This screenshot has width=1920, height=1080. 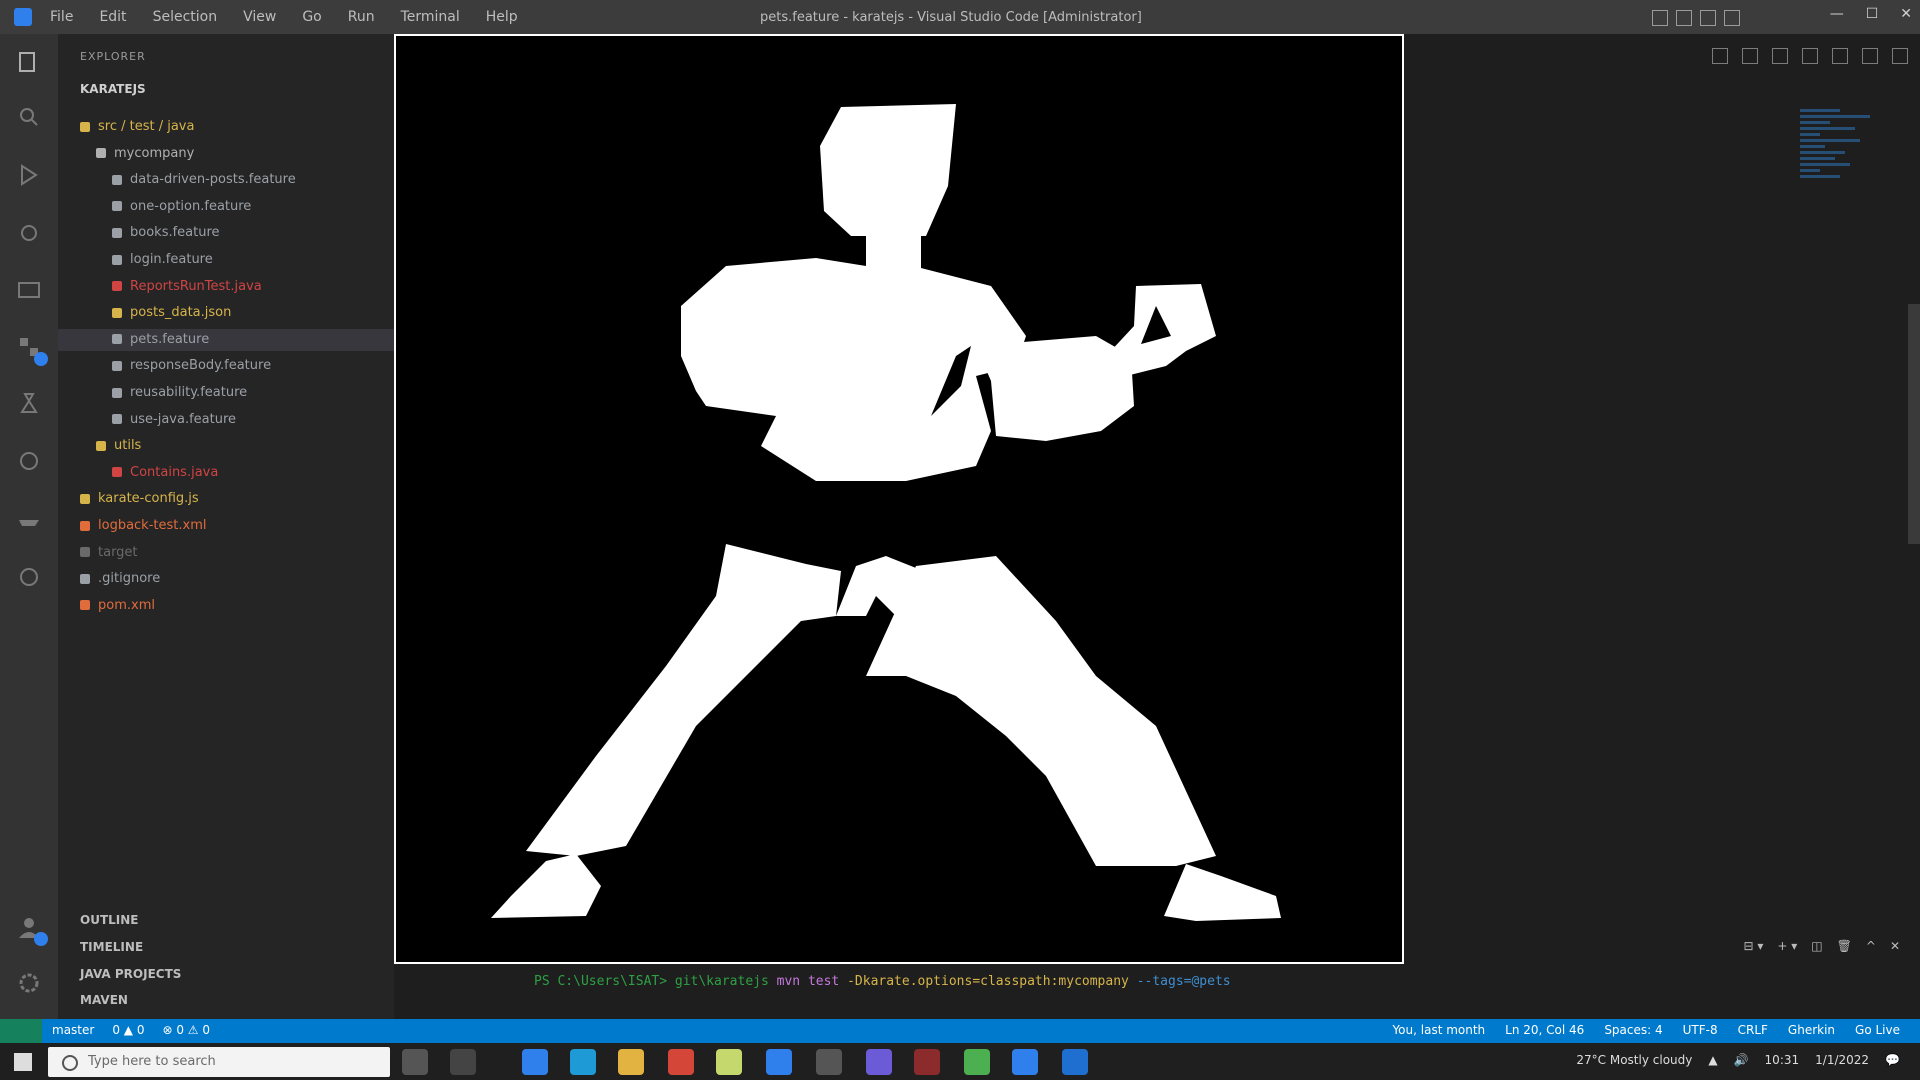 What do you see at coordinates (175, 233) in the screenshot?
I see `tree-item-label: books.feature` at bounding box center [175, 233].